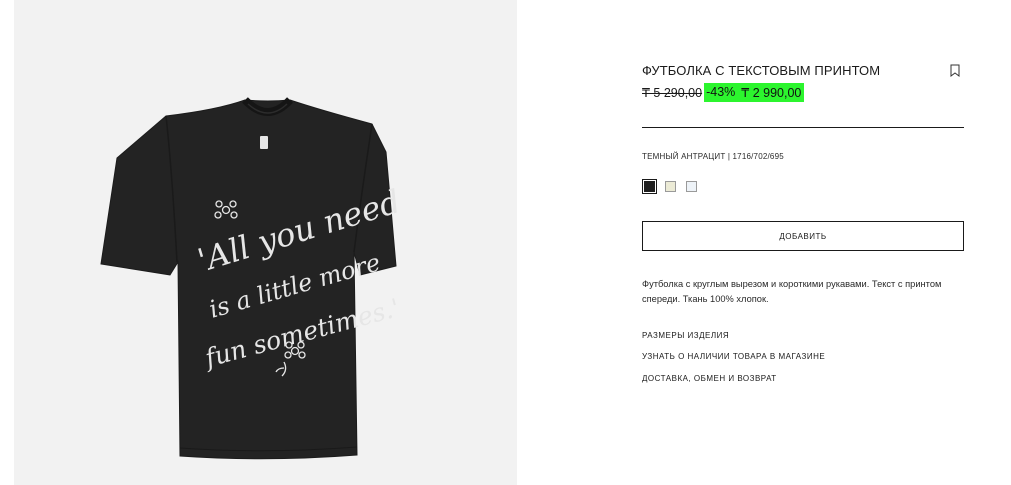  I want to click on bookmark-icon, so click(955, 71).